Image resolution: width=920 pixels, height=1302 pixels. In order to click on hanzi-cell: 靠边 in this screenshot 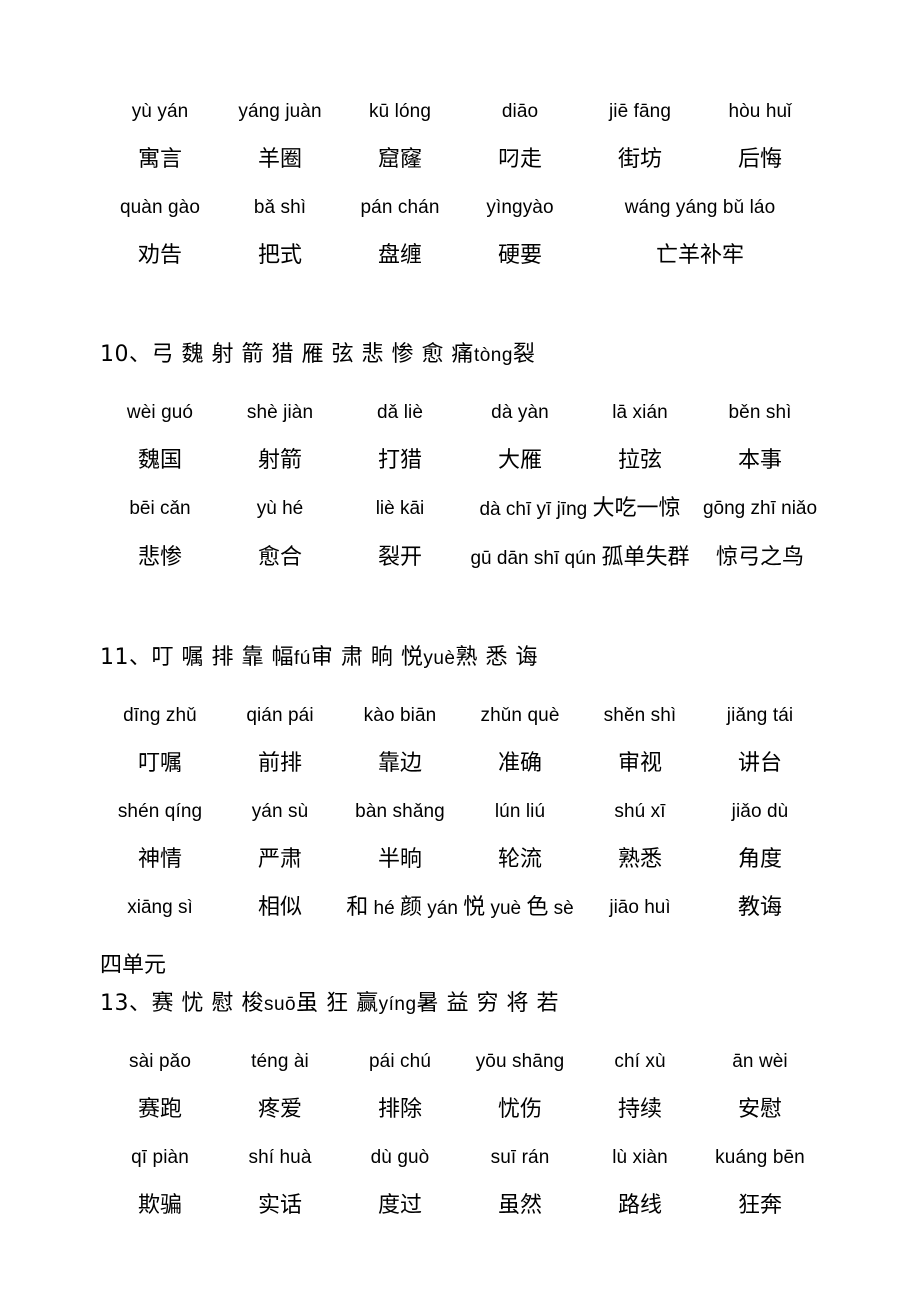, I will do `click(399, 763)`.